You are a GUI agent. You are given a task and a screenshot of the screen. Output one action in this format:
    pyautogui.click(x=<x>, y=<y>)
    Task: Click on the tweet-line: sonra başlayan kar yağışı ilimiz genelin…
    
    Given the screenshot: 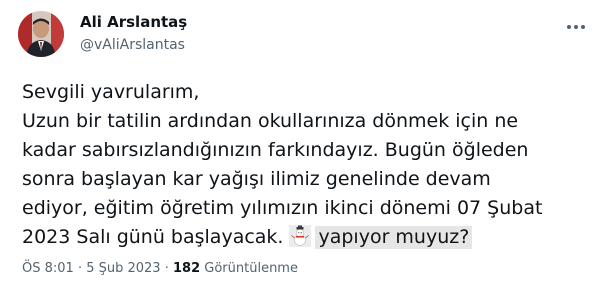 What is the action you would take?
    pyautogui.click(x=256, y=179)
    